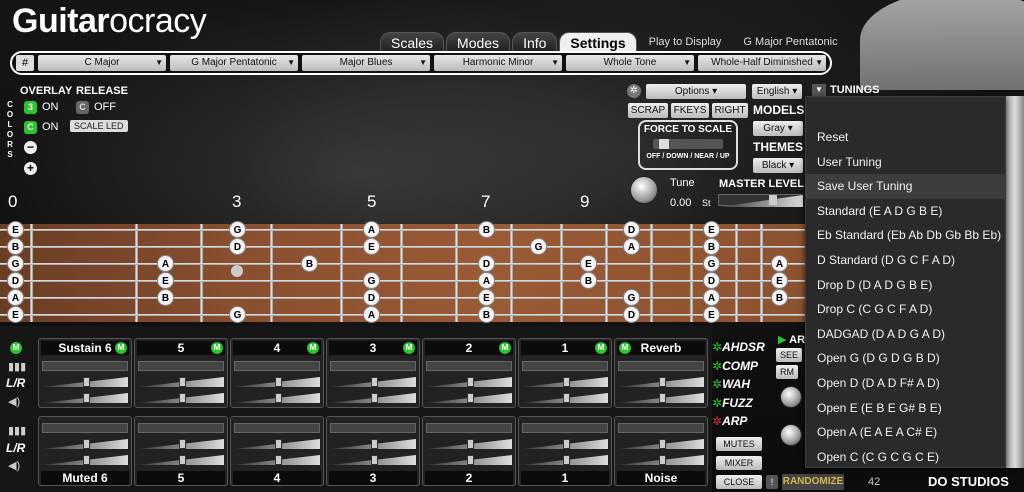 This screenshot has width=1024, height=492. Describe the element at coordinates (30, 127) in the screenshot. I see `color-toggle-button: C` at that location.